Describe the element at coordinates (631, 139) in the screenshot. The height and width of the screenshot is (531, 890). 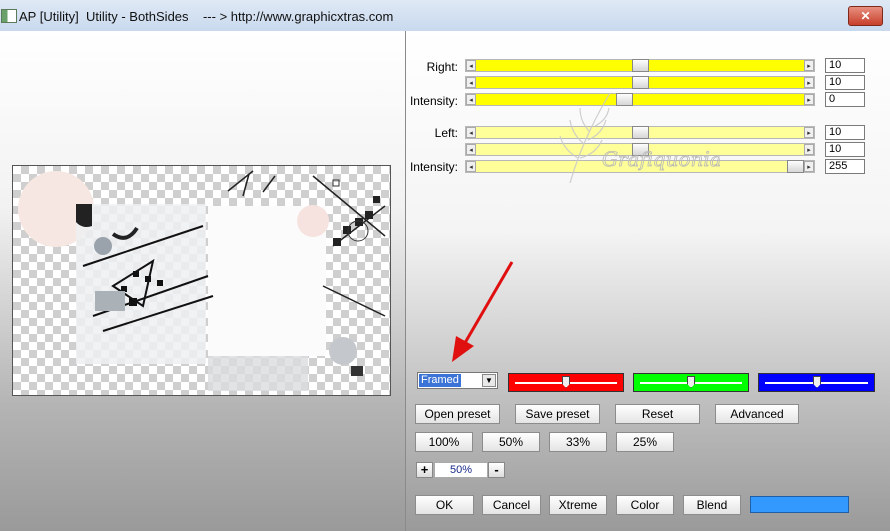
I see `watermark-logo: Grafiquonia` at that location.